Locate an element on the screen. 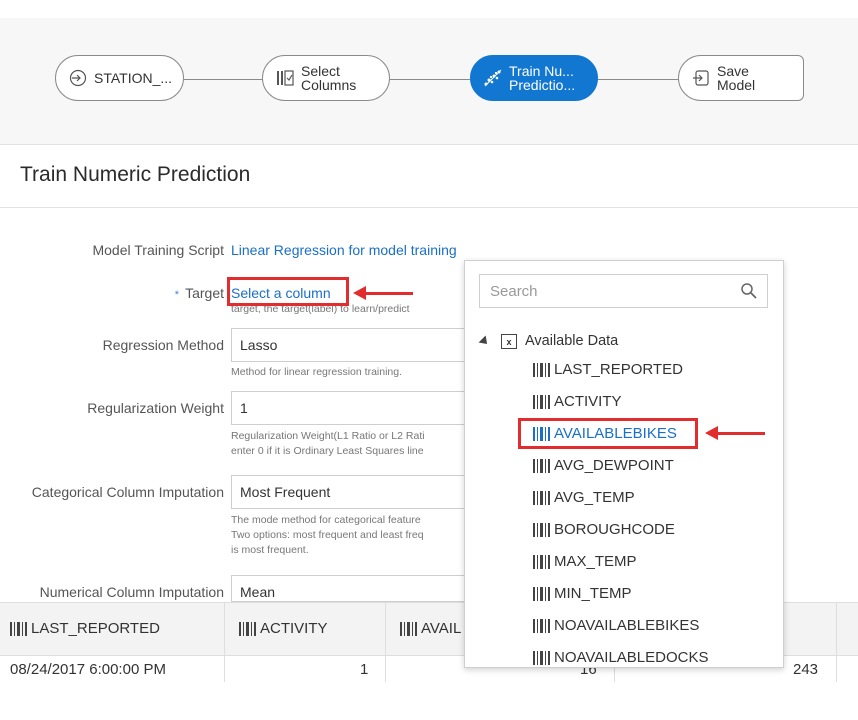  column-option: AVG_DEWPOINT is located at coordinates (603, 465).